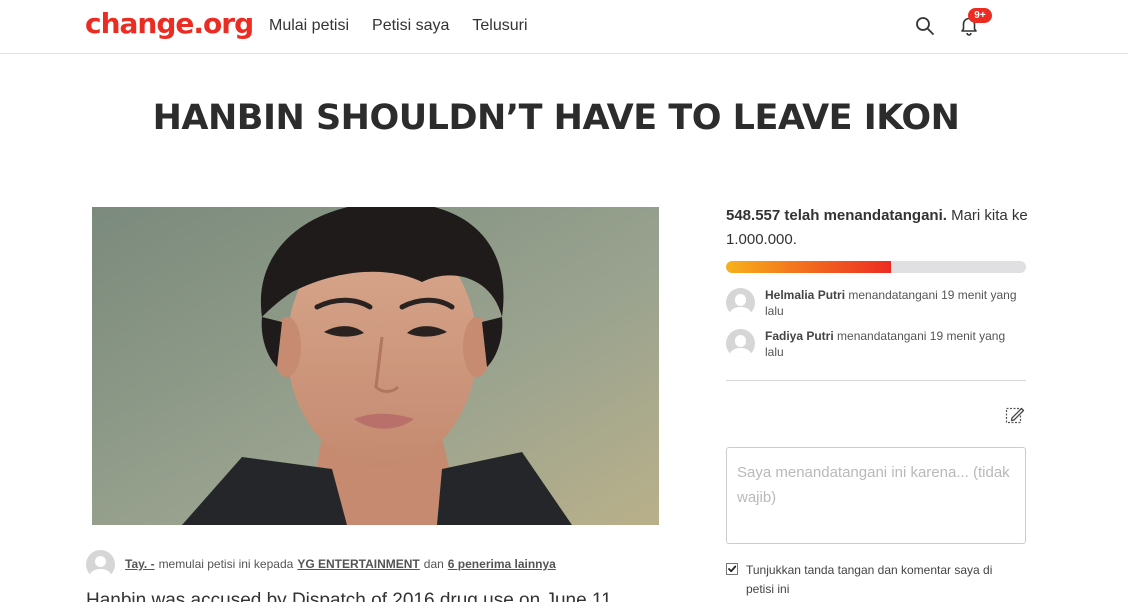  Describe the element at coordinates (980, 15) in the screenshot. I see `notification-badge: 9+` at that location.